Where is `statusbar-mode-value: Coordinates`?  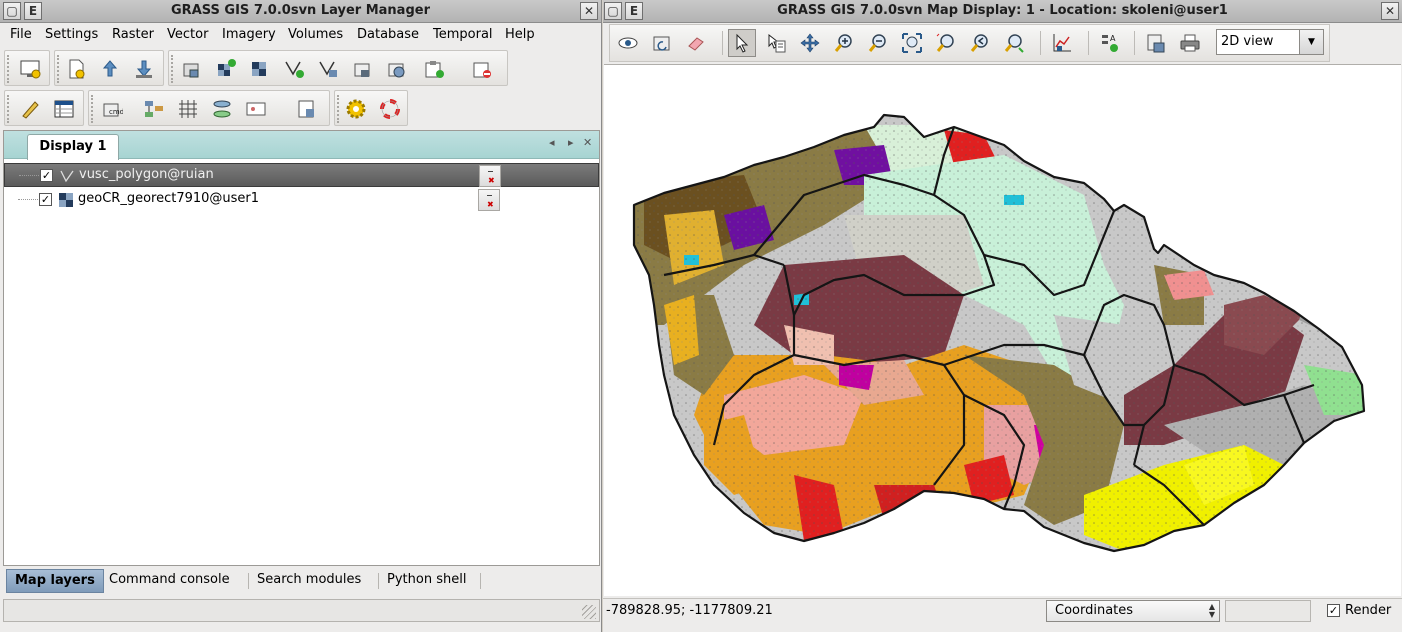
statusbar-mode-value: Coordinates is located at coordinates (1094, 610).